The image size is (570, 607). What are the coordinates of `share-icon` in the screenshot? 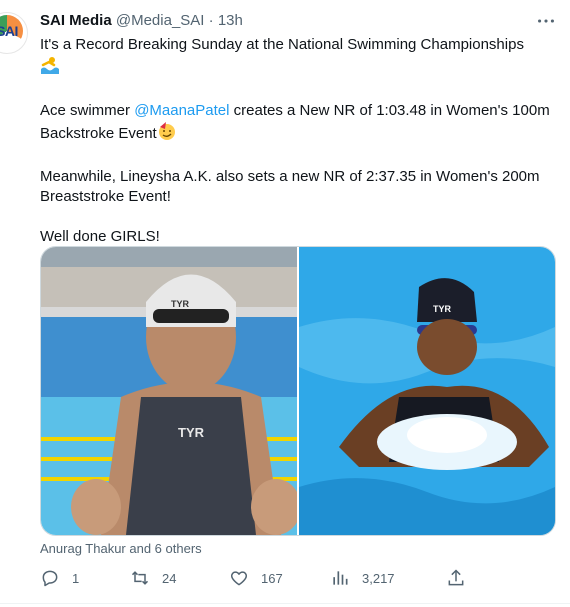 It's located at (456, 577).